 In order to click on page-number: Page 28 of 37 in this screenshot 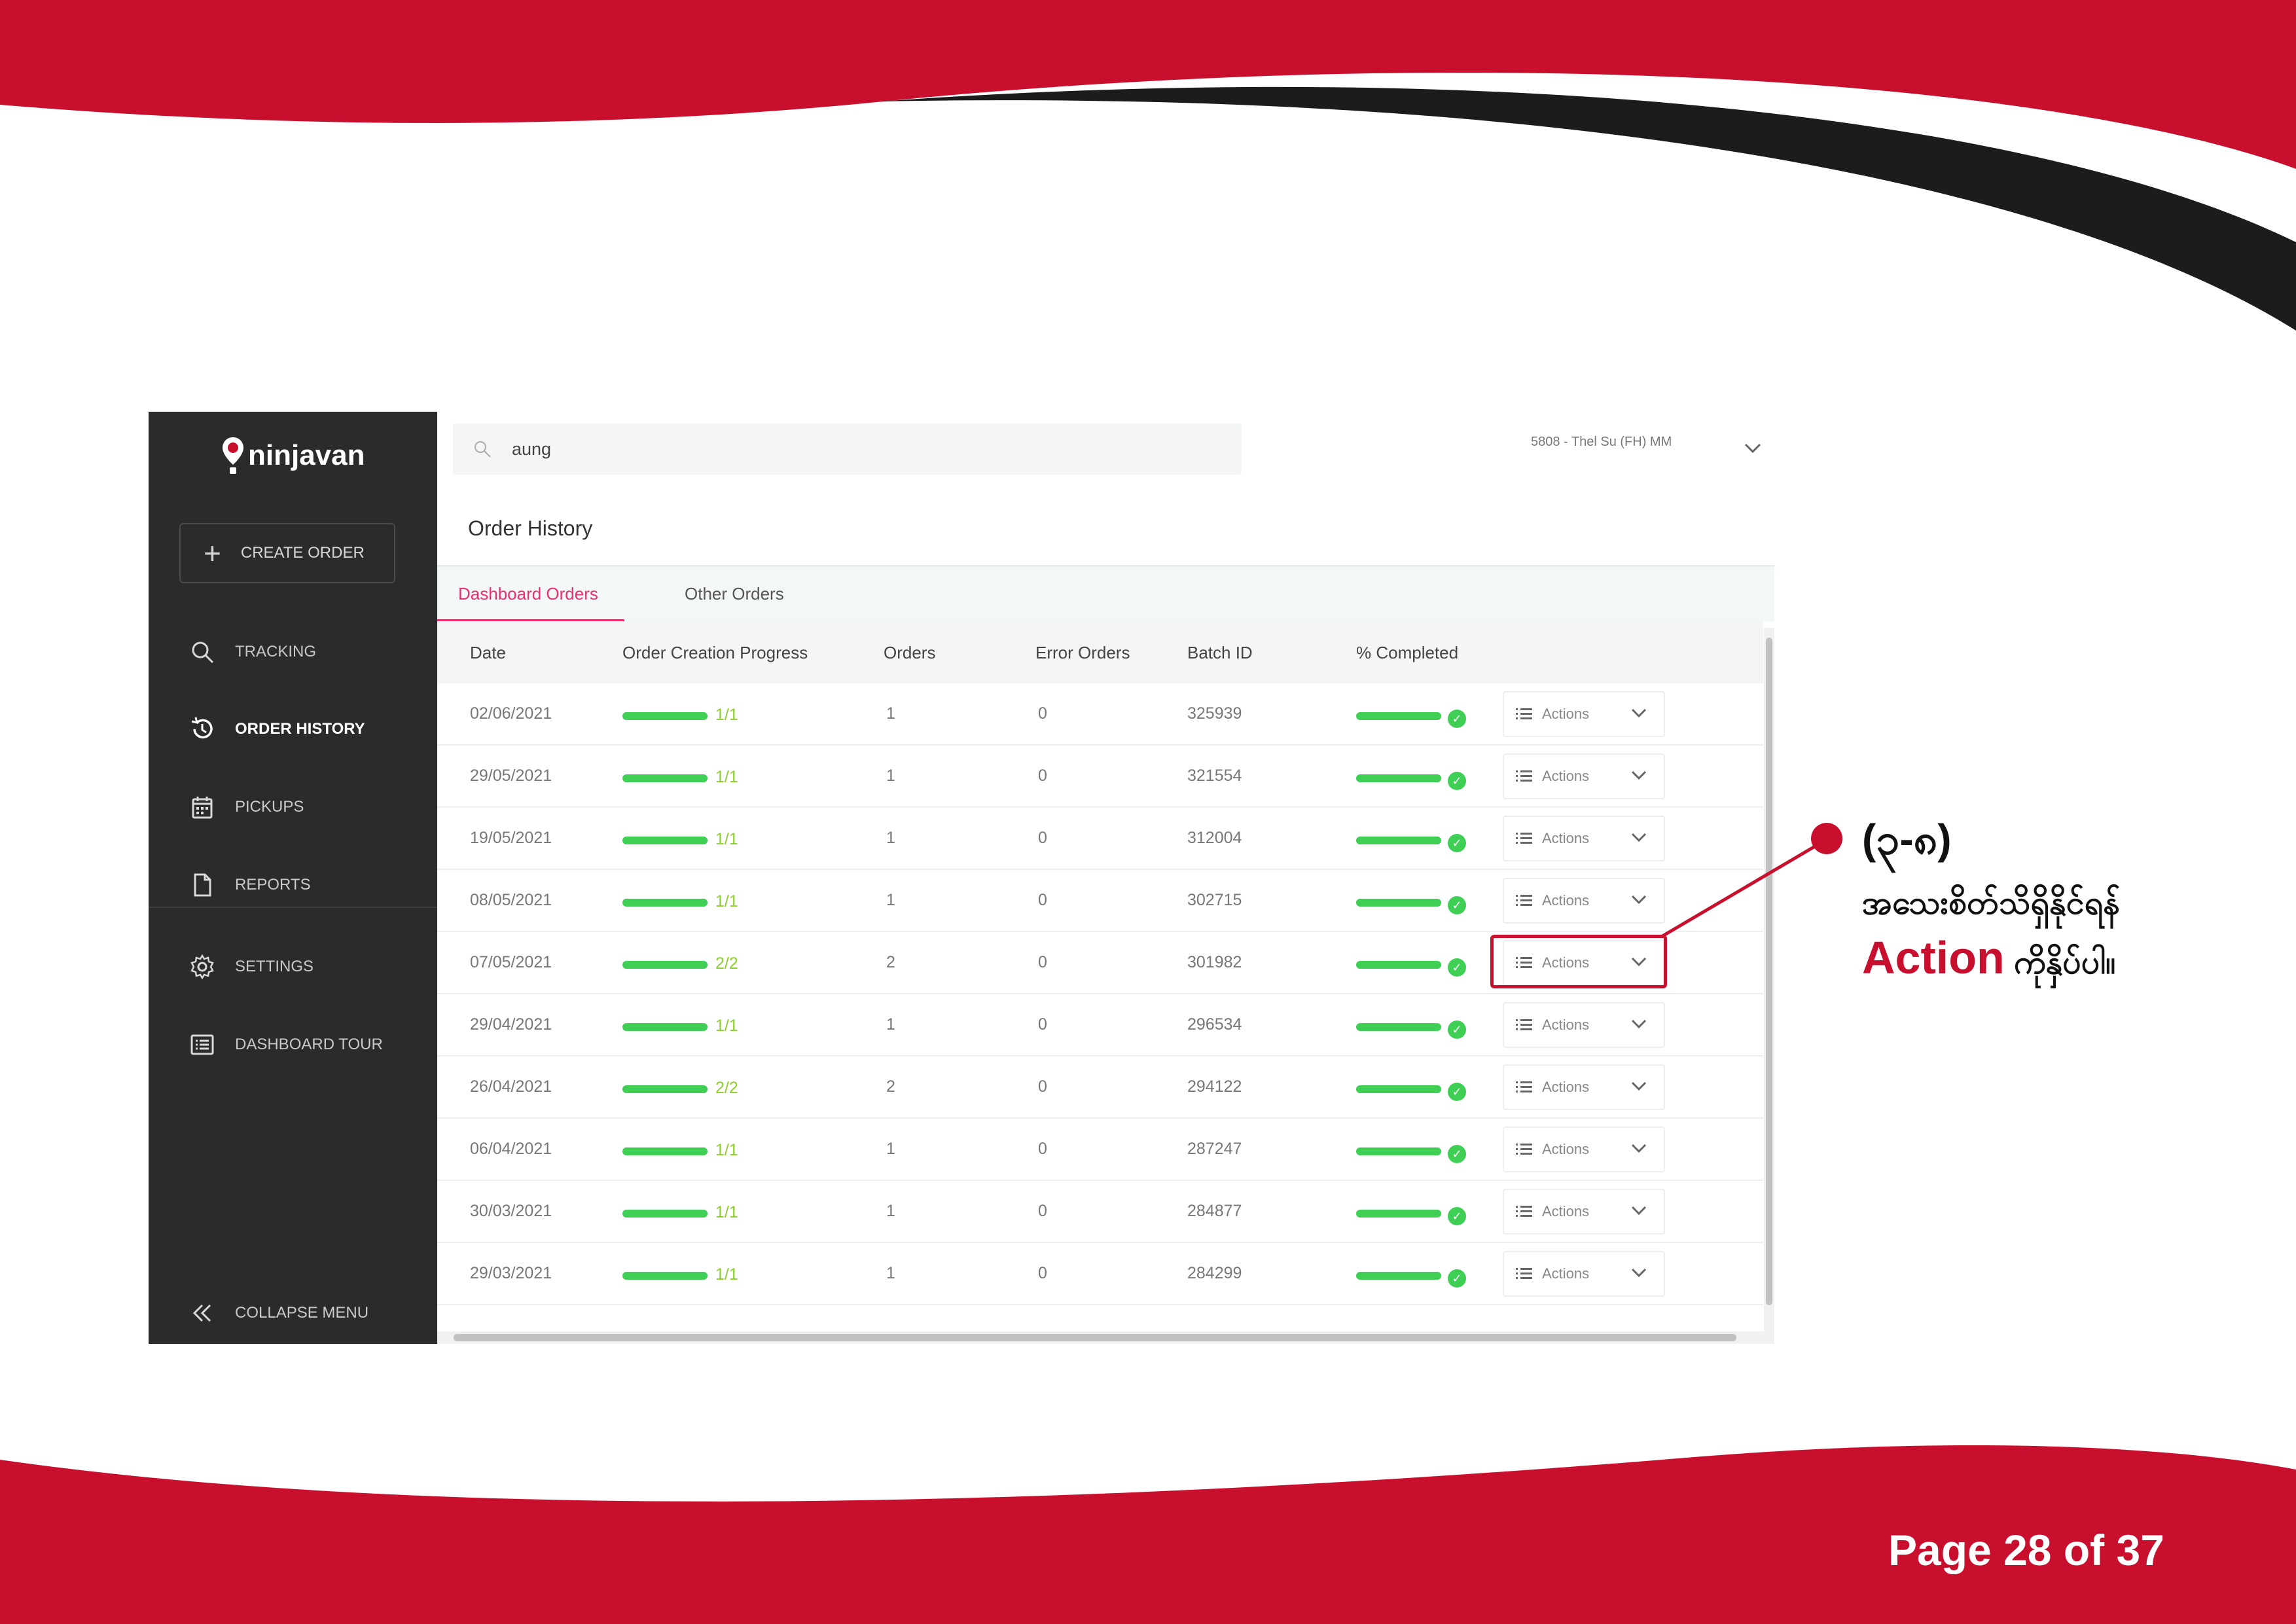, I will do `click(2026, 1550)`.